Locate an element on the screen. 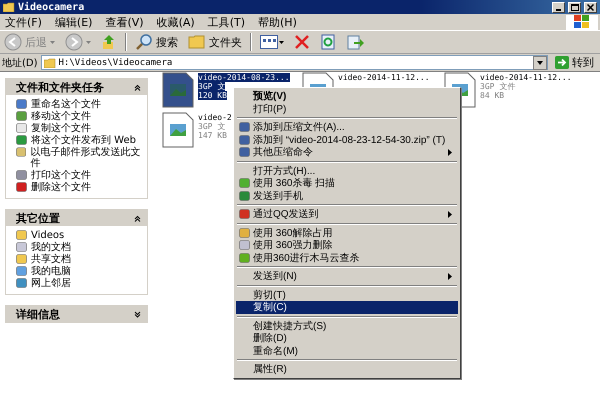 This screenshot has width=600, height=400. file-type: 3GP 文件 is located at coordinates (498, 86).